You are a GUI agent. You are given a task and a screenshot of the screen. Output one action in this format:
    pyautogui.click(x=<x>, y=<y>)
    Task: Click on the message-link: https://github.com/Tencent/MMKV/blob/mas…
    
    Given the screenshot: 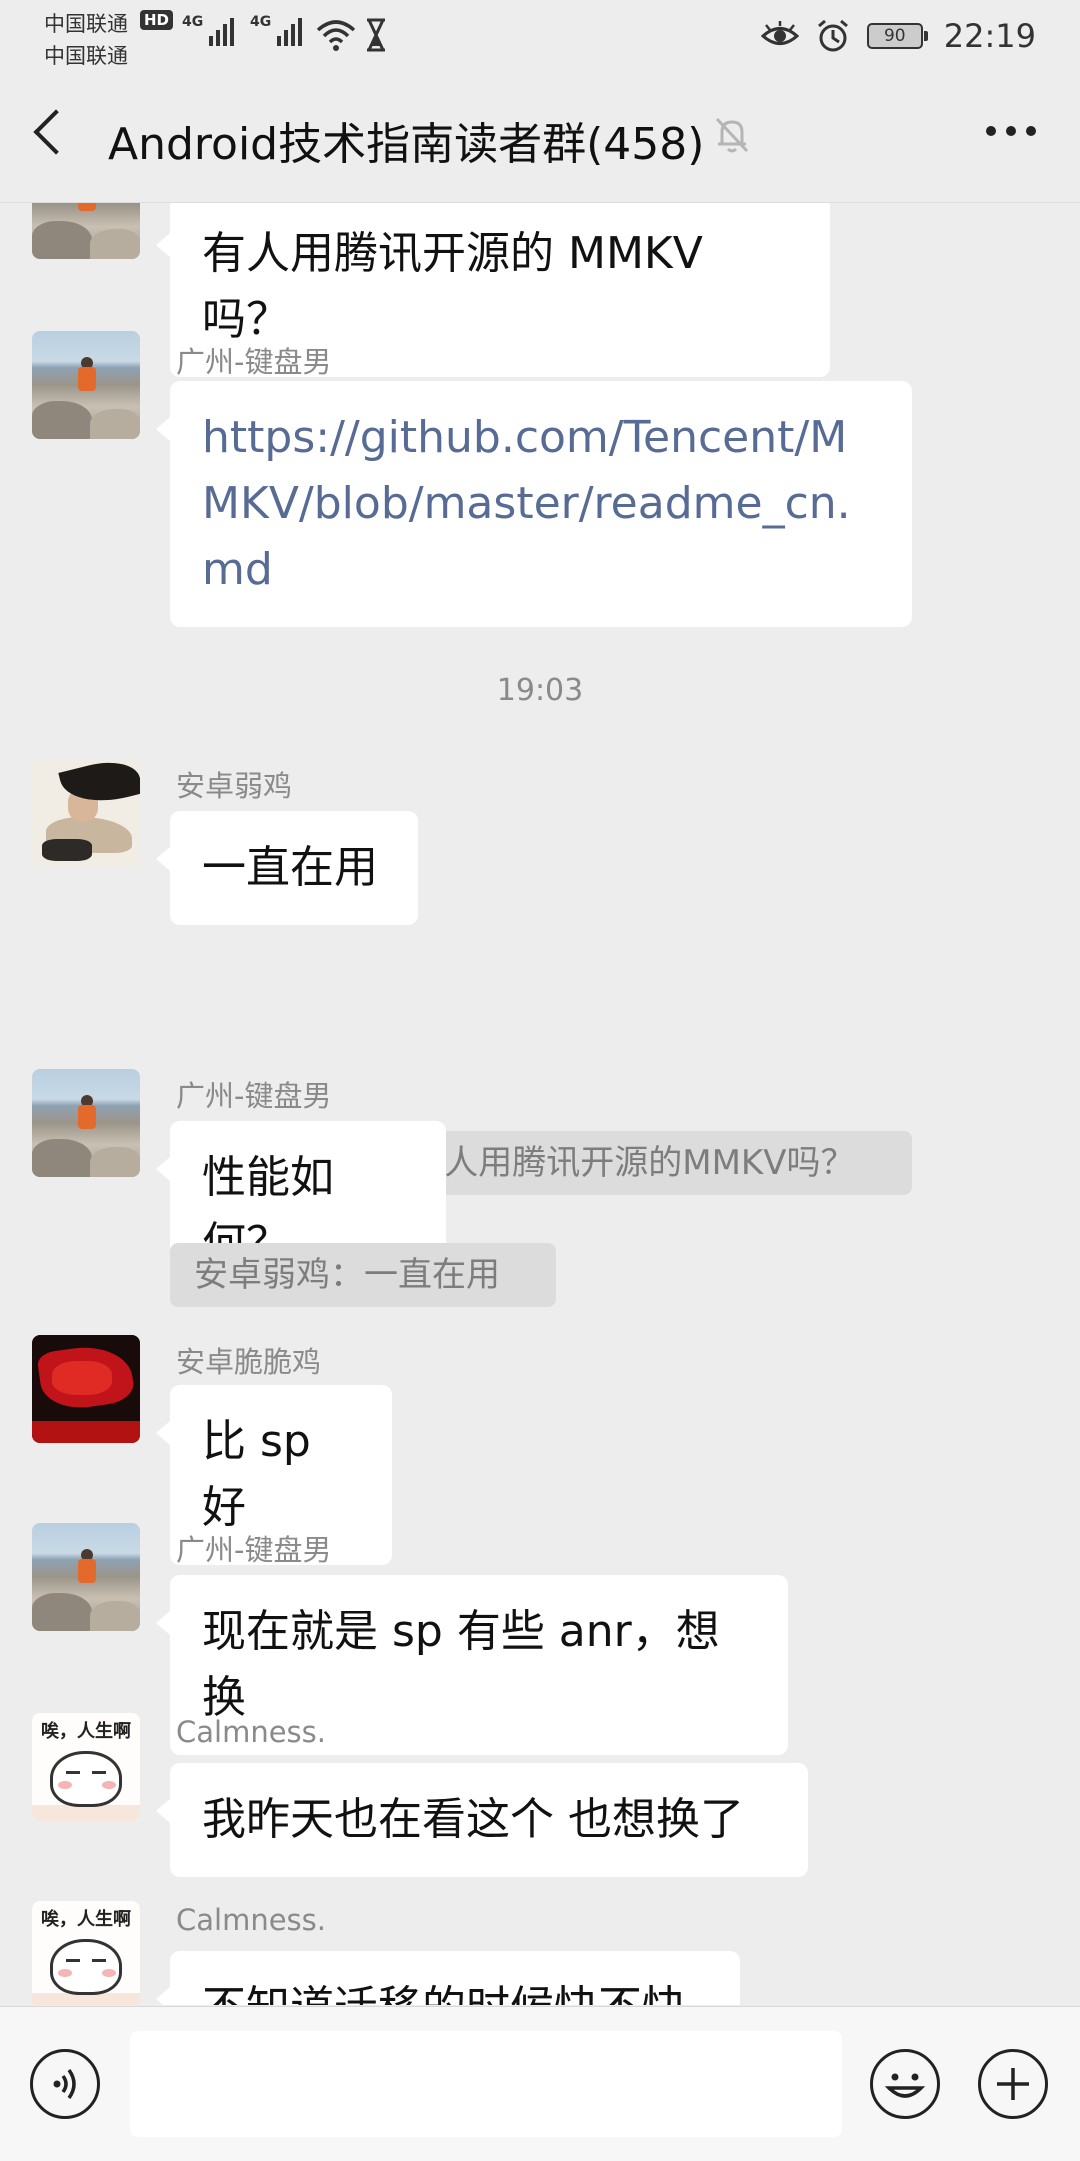 What is the action you would take?
    pyautogui.click(x=534, y=504)
    